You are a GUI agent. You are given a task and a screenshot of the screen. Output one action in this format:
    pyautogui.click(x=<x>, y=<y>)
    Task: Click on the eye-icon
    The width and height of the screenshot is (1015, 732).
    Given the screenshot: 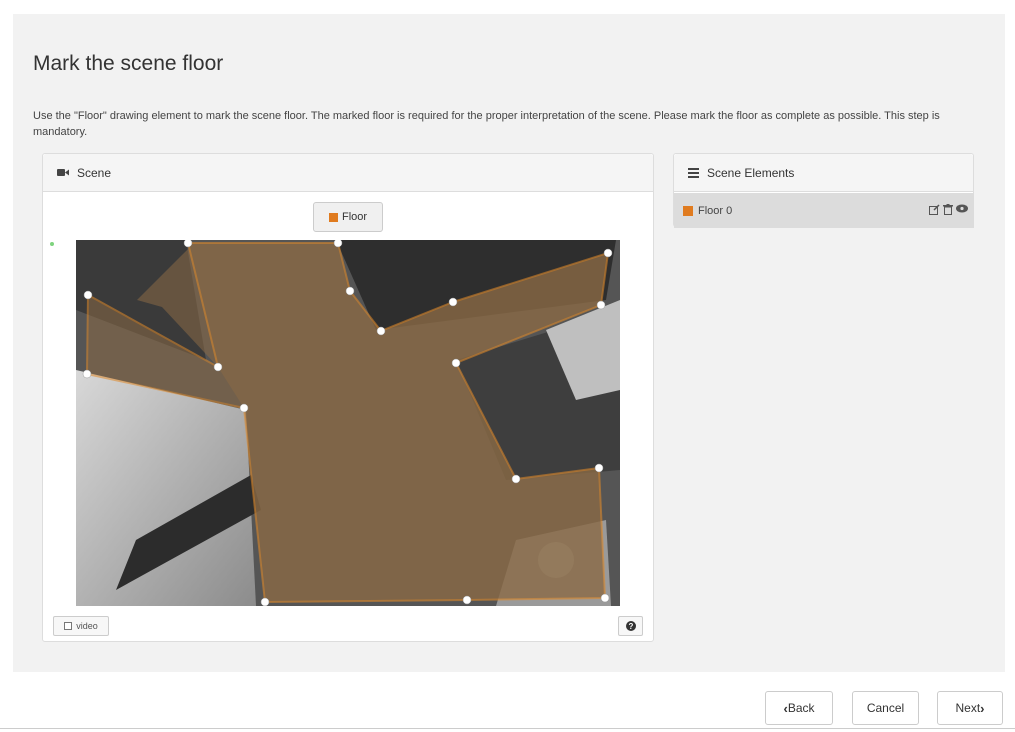 What is the action you would take?
    pyautogui.click(x=962, y=209)
    